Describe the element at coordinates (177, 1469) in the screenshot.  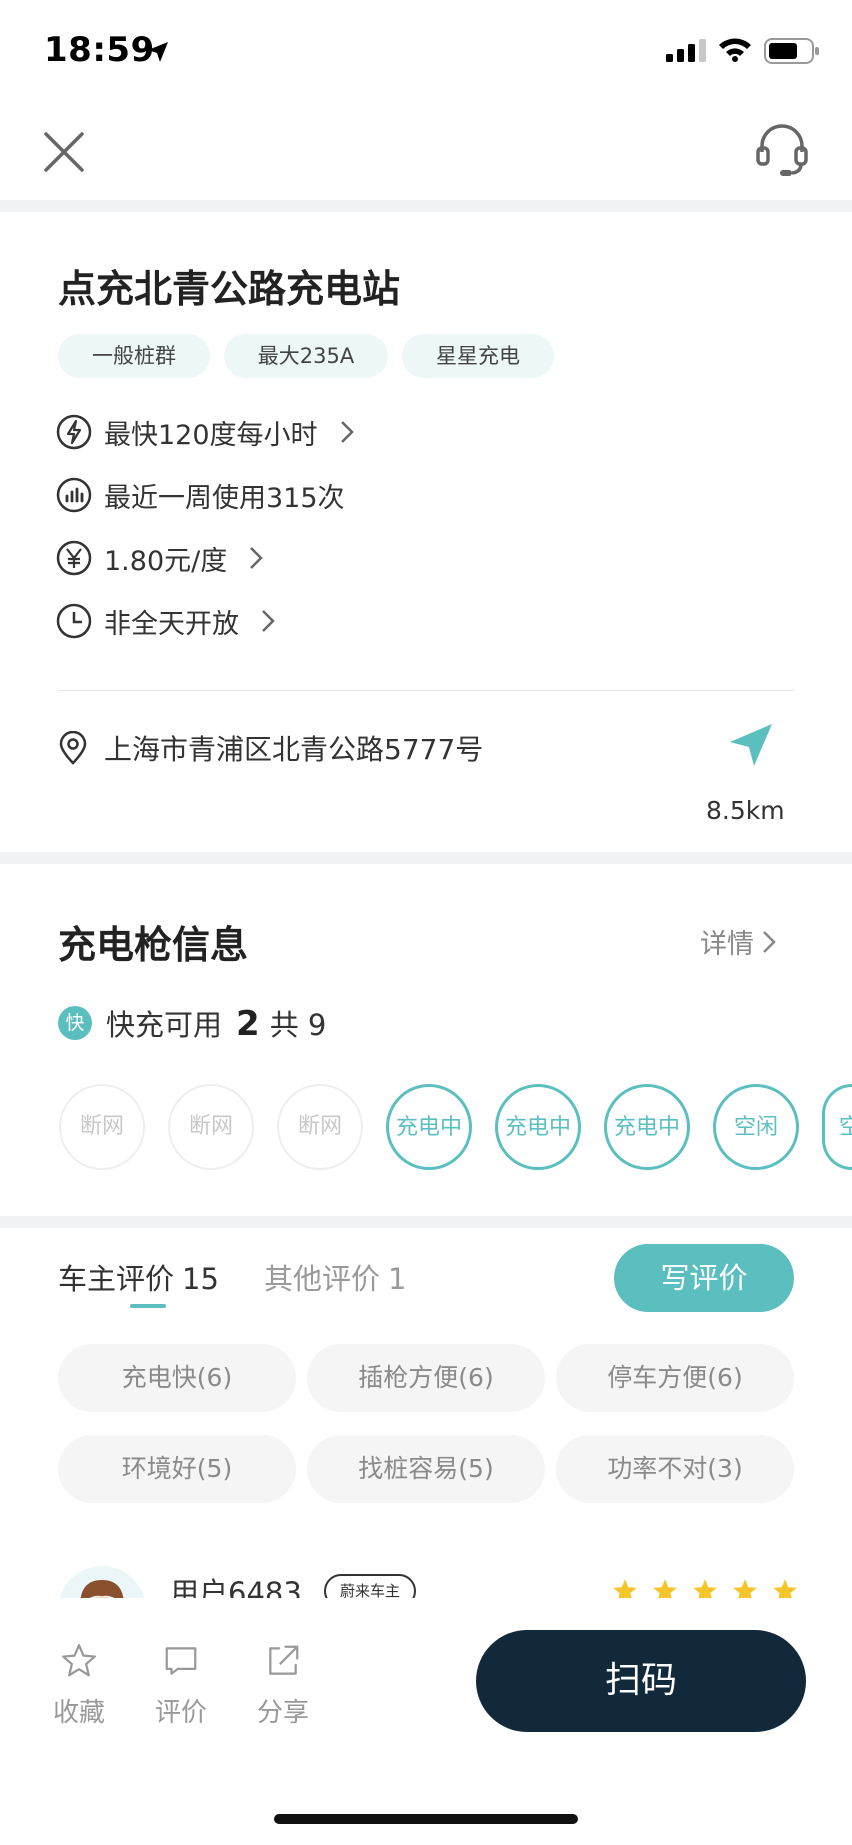
I see `review-chip: 环境好(5)` at that location.